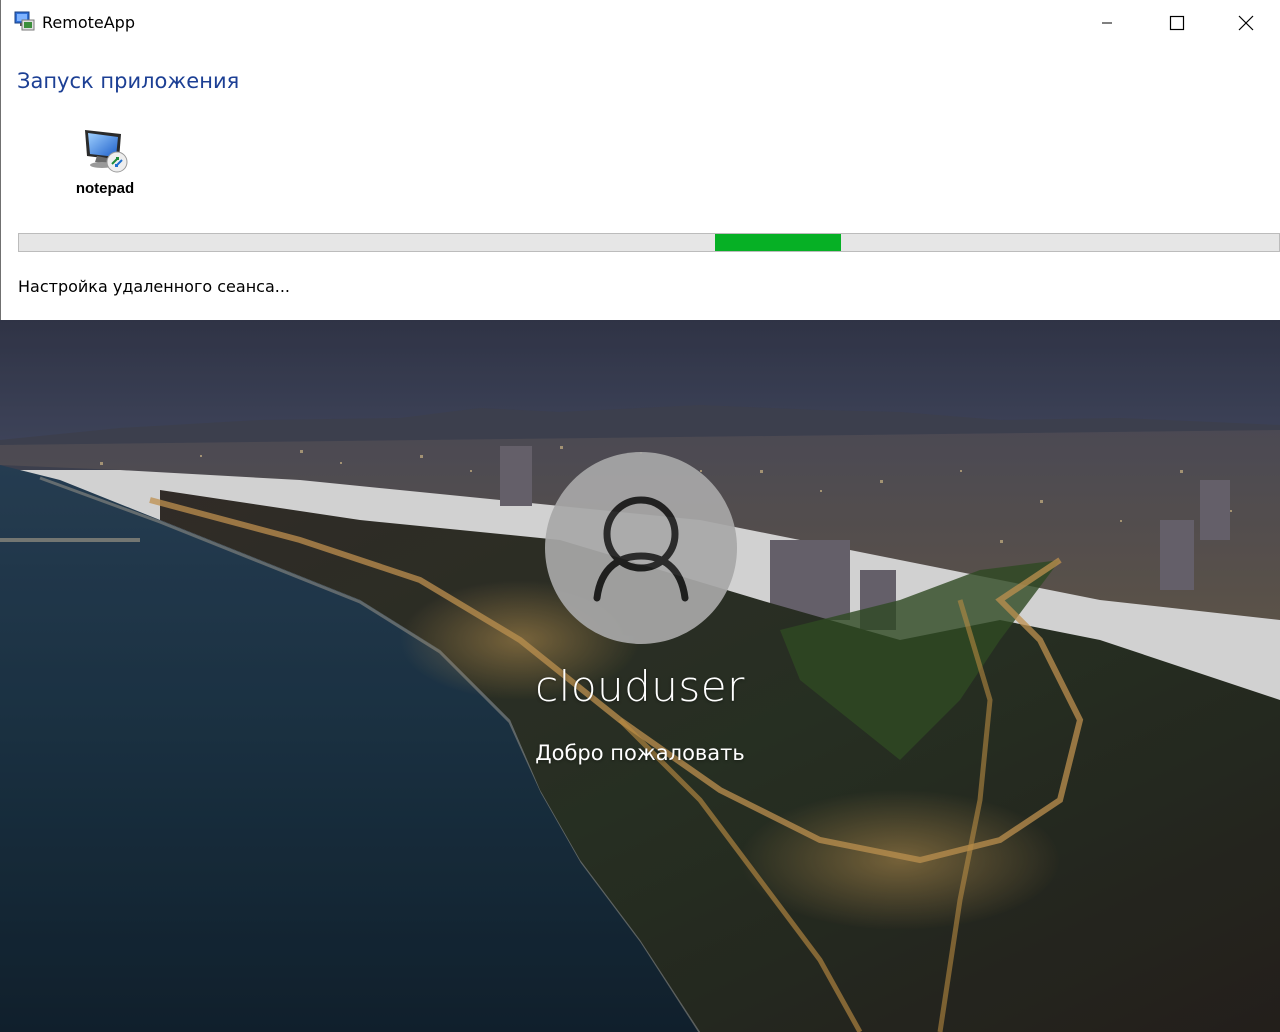  I want to click on launch-progress-bar, so click(649, 242).